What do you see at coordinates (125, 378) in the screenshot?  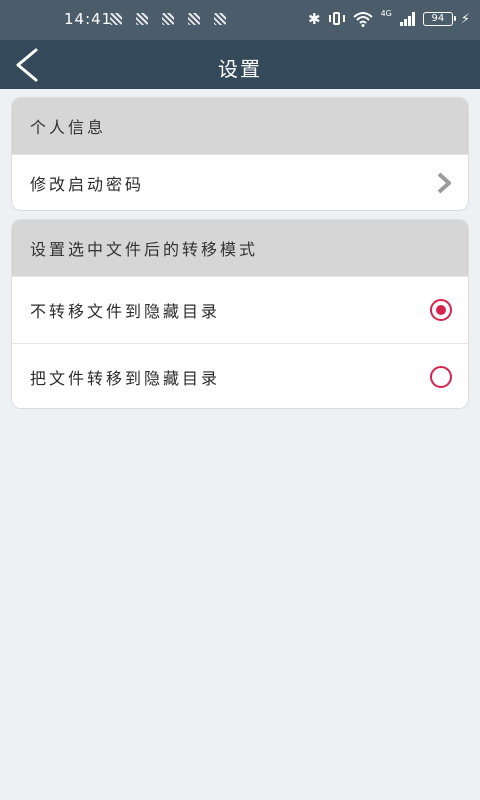 I see `option-transfer-hidden-label: 把文件转移到隐藏目录` at bounding box center [125, 378].